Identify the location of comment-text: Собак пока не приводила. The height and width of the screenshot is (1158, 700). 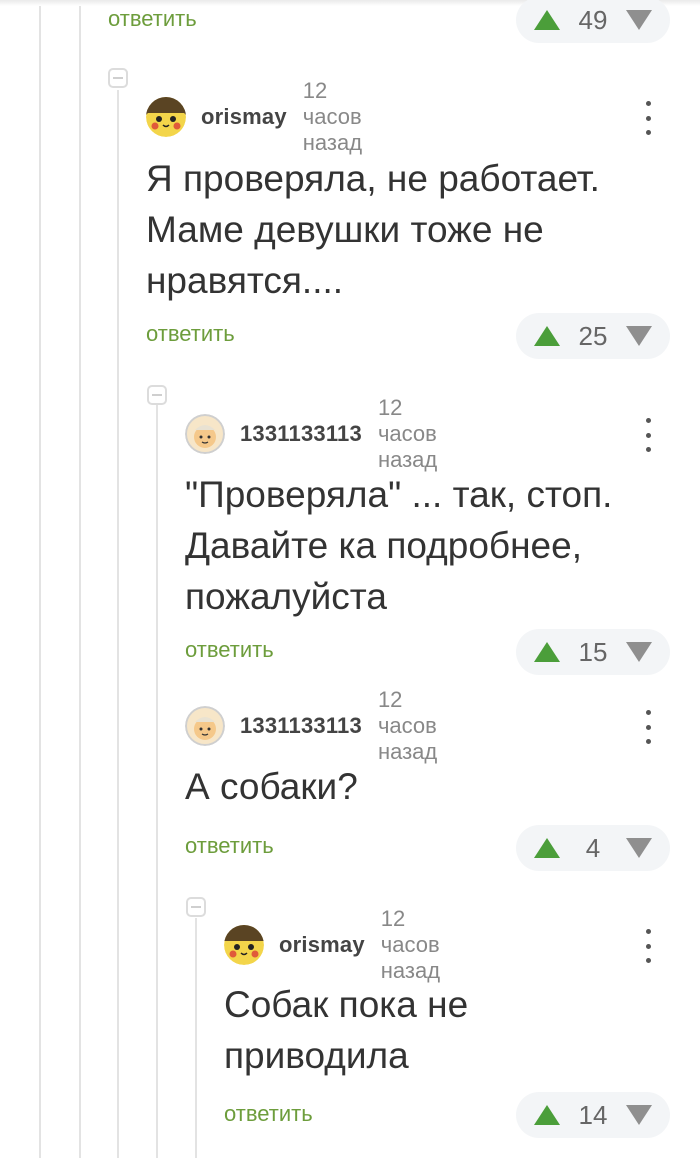
(346, 1030).